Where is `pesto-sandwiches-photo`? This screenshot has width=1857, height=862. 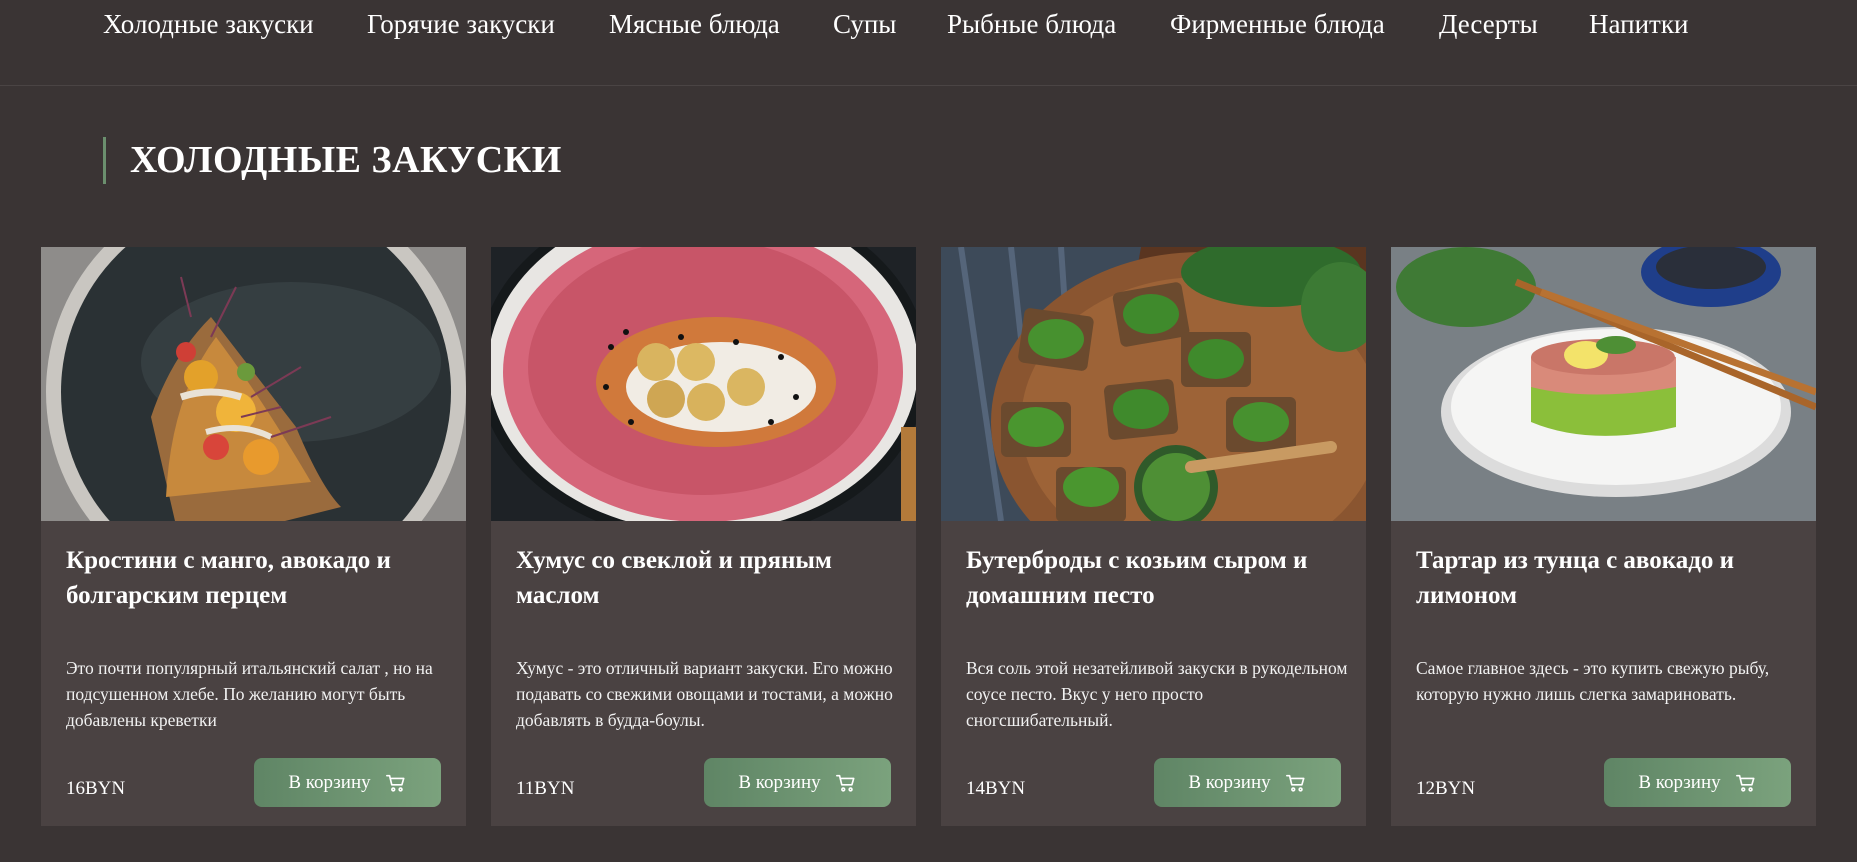
pesto-sandwiches-photo is located at coordinates (1153, 384).